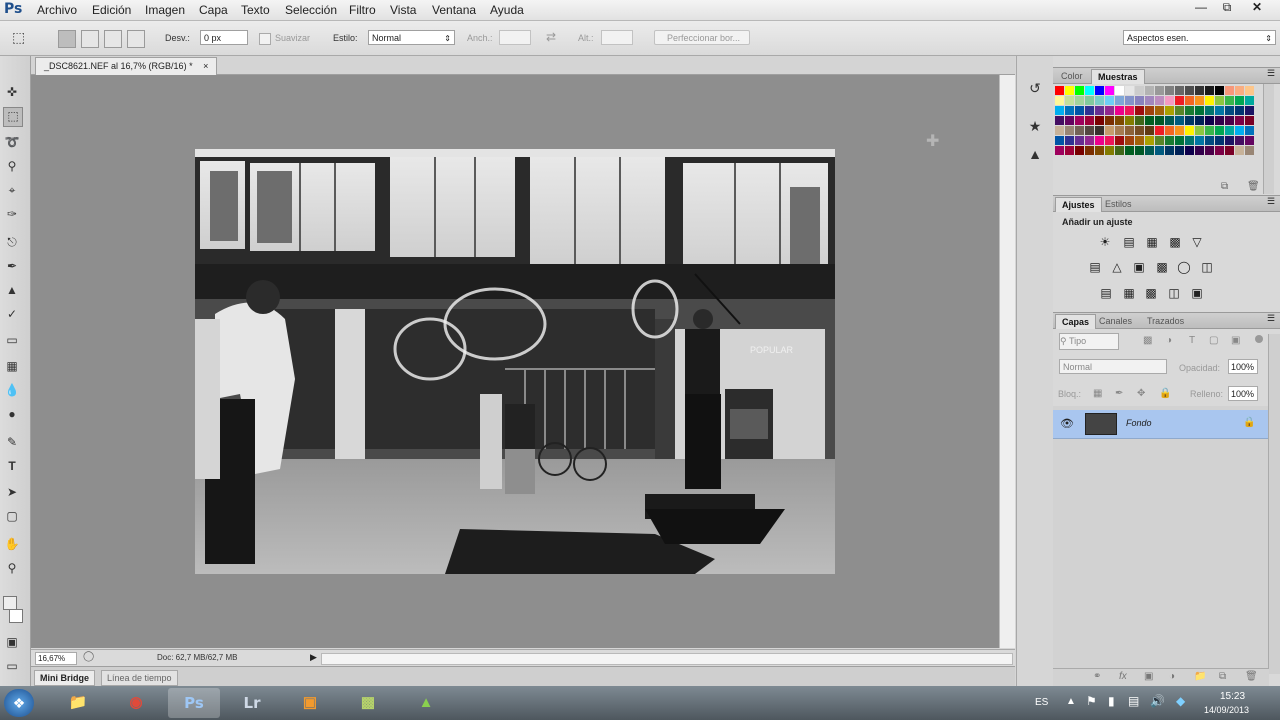  What do you see at coordinates (362, 10) in the screenshot?
I see `menu-filtro: Filtro` at bounding box center [362, 10].